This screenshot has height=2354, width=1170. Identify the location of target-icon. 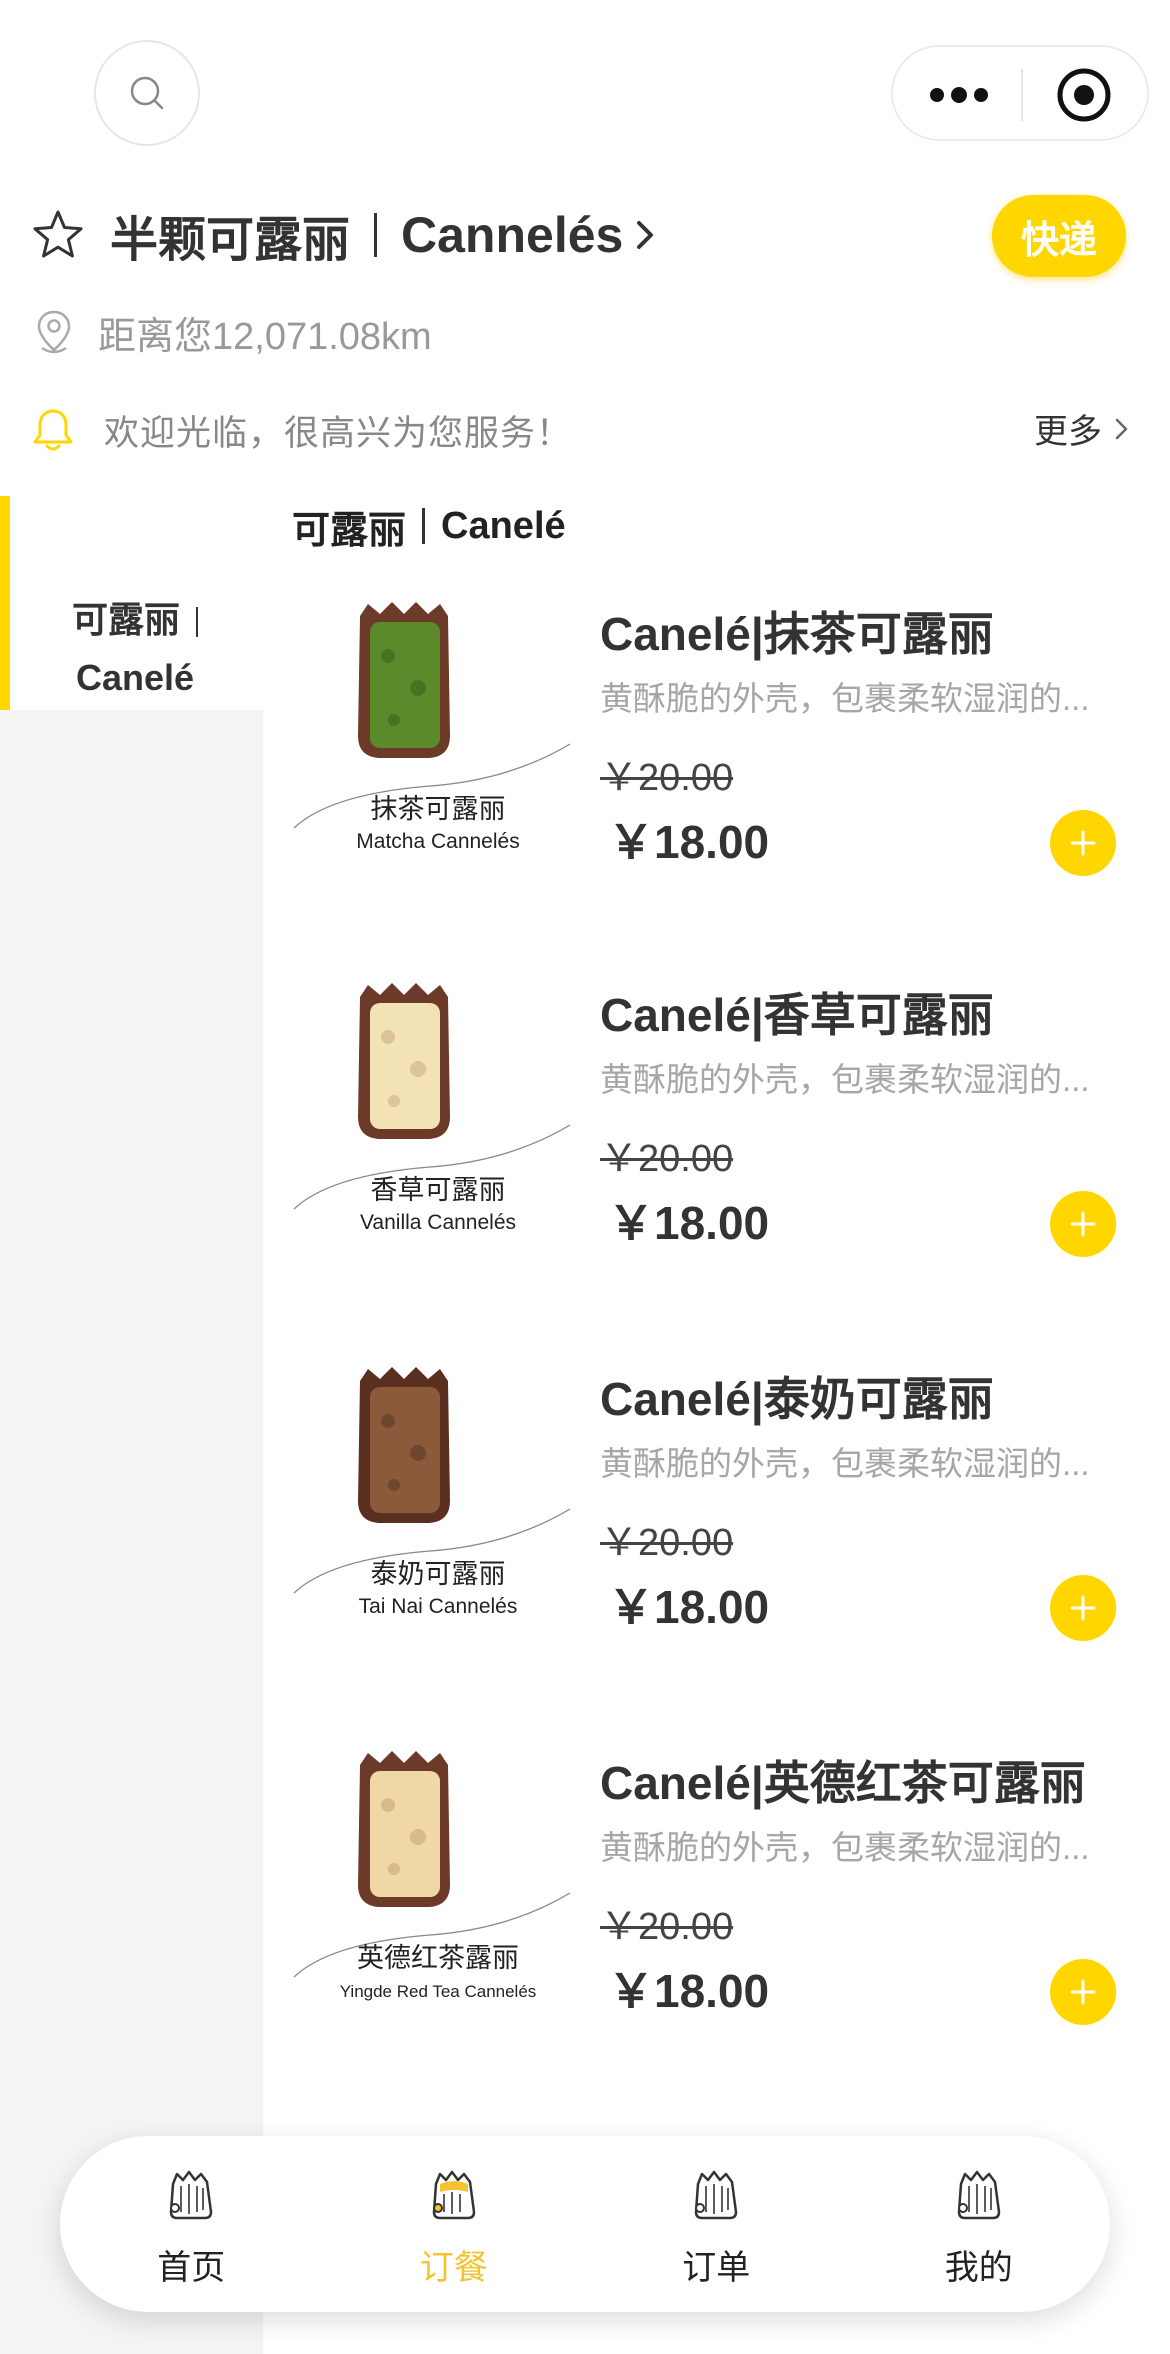
(1084, 95).